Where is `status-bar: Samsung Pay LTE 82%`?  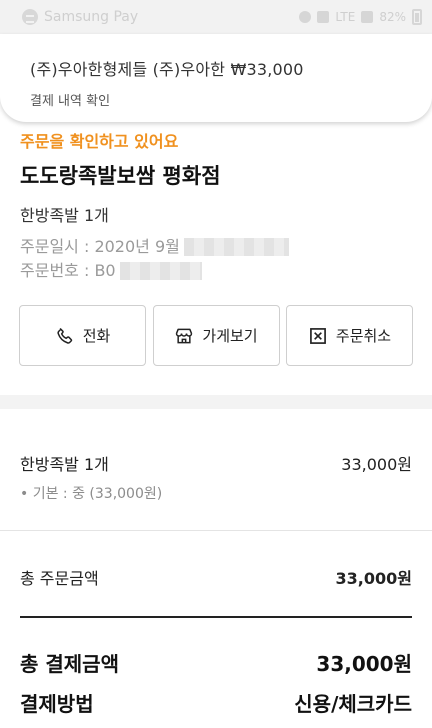
status-bar: Samsung Pay LTE 82% is located at coordinates (216, 17).